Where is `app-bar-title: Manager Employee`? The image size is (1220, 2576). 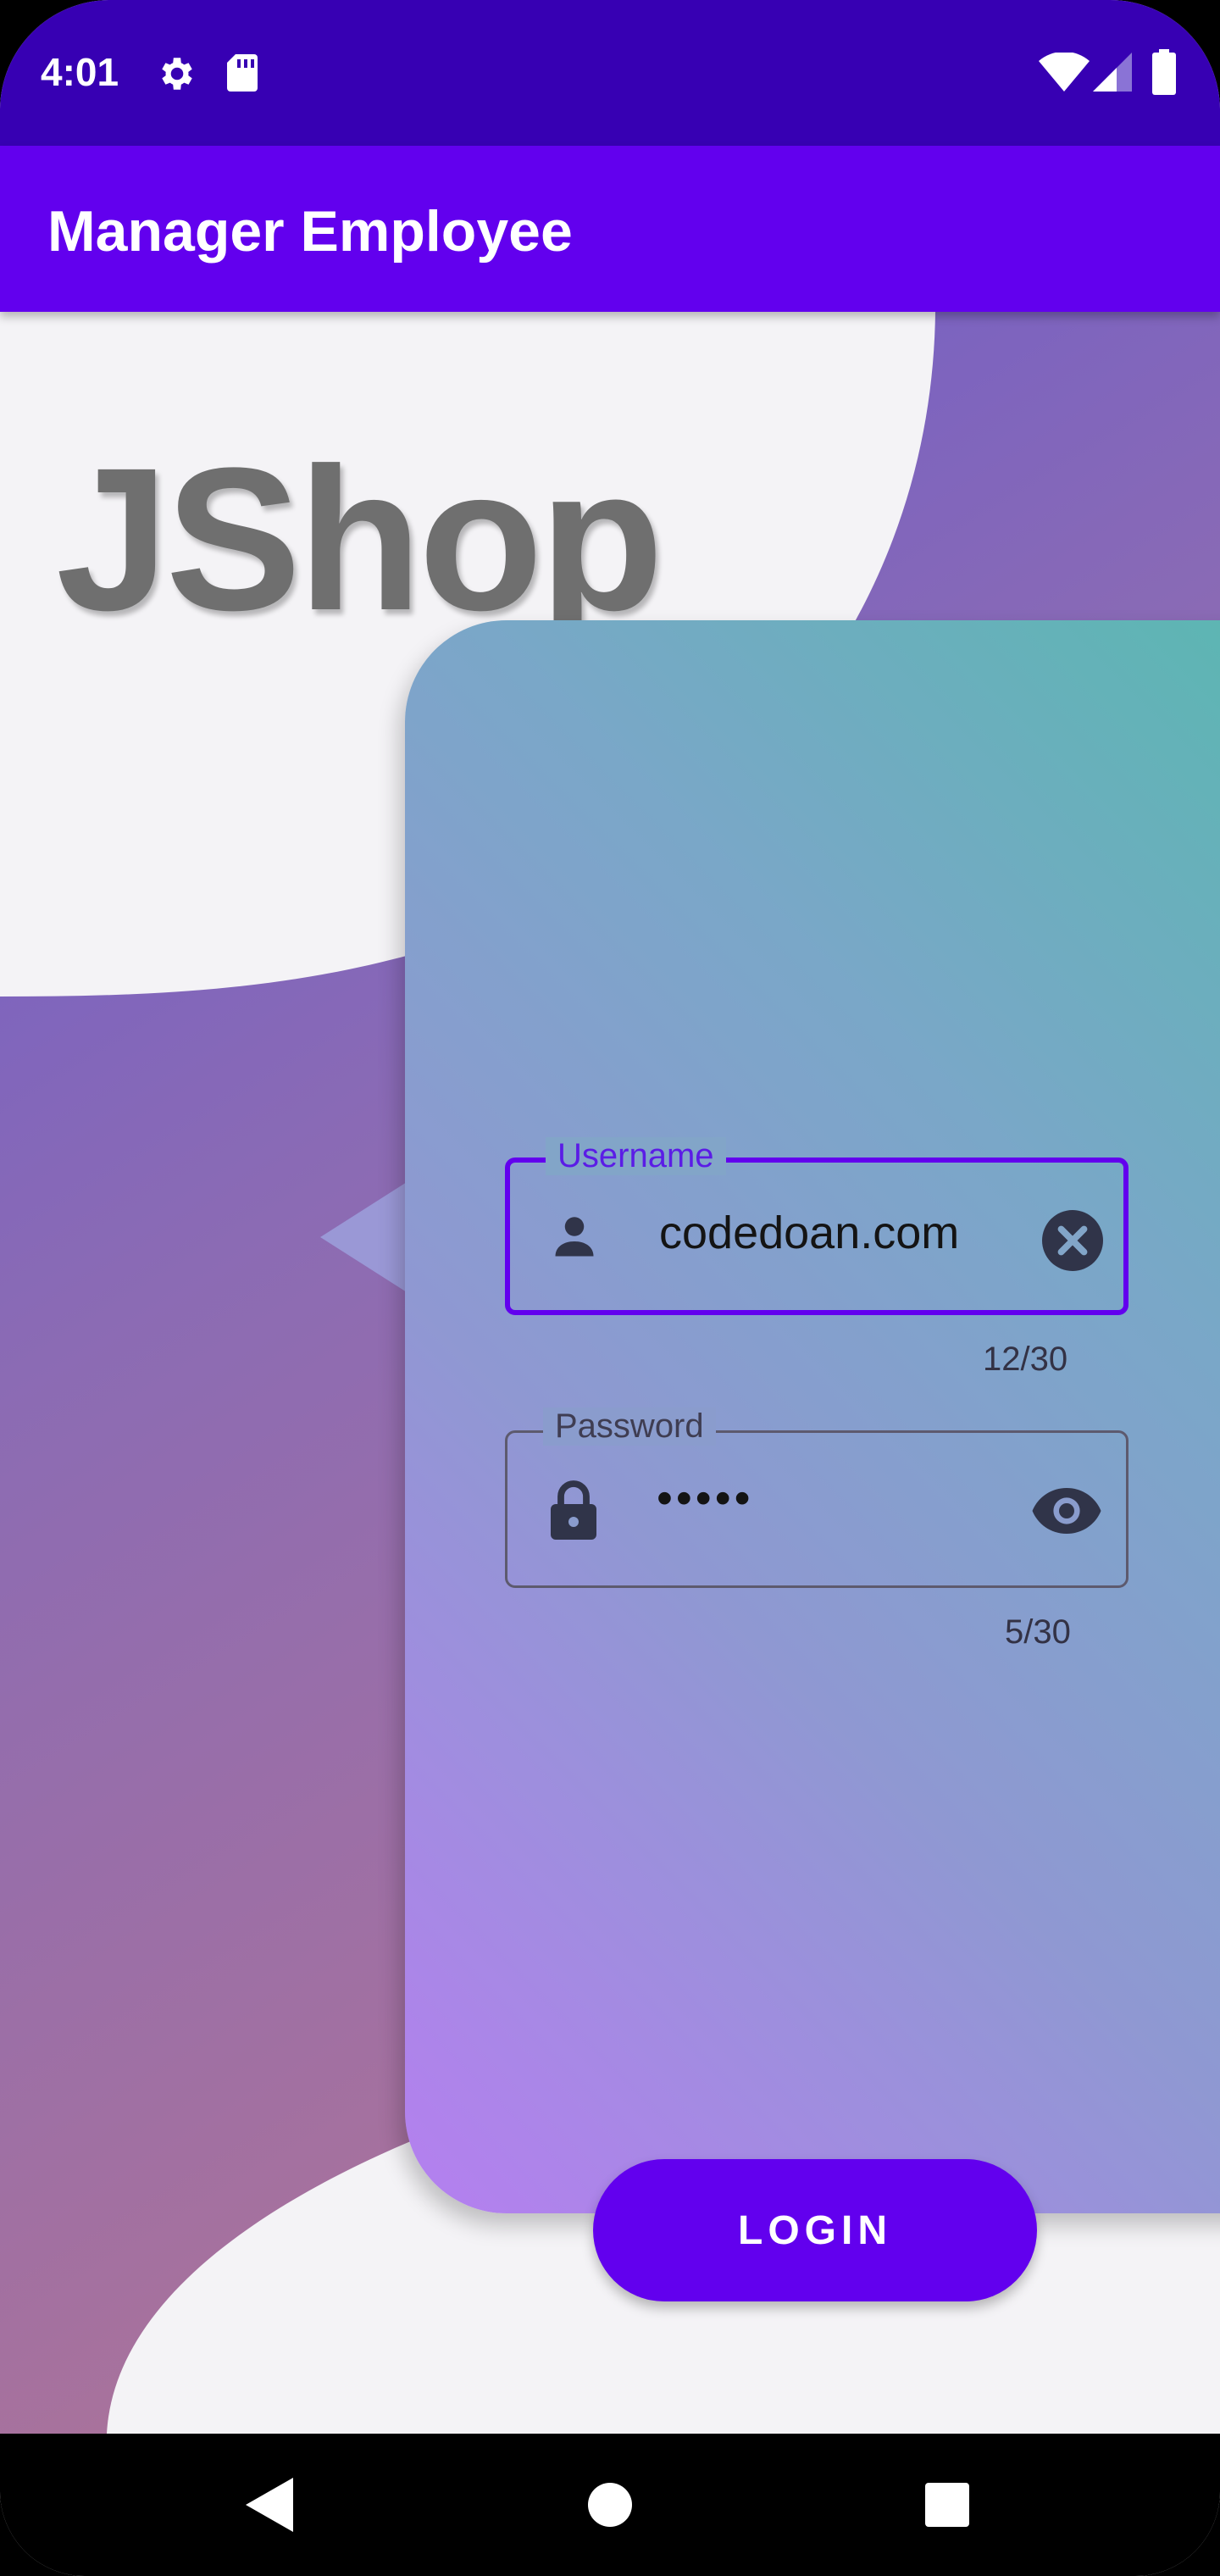
app-bar-title: Manager Employee is located at coordinates (310, 231).